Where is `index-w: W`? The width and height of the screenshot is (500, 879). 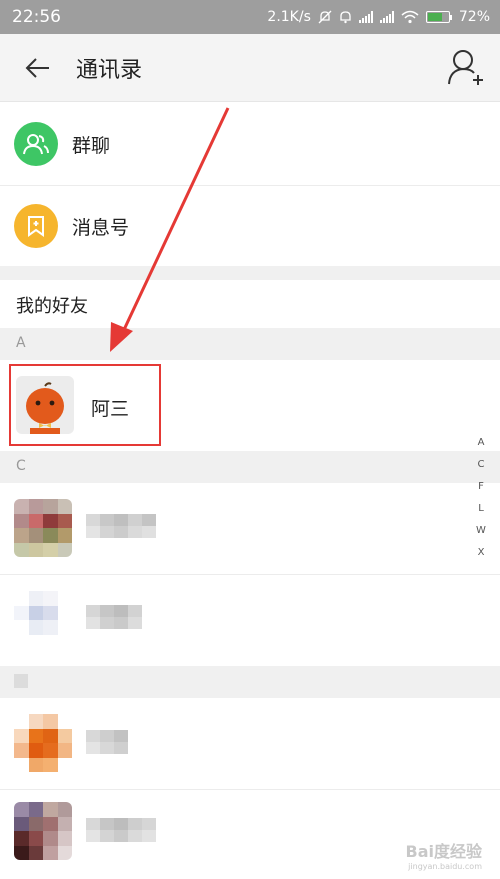 index-w: W is located at coordinates (481, 531).